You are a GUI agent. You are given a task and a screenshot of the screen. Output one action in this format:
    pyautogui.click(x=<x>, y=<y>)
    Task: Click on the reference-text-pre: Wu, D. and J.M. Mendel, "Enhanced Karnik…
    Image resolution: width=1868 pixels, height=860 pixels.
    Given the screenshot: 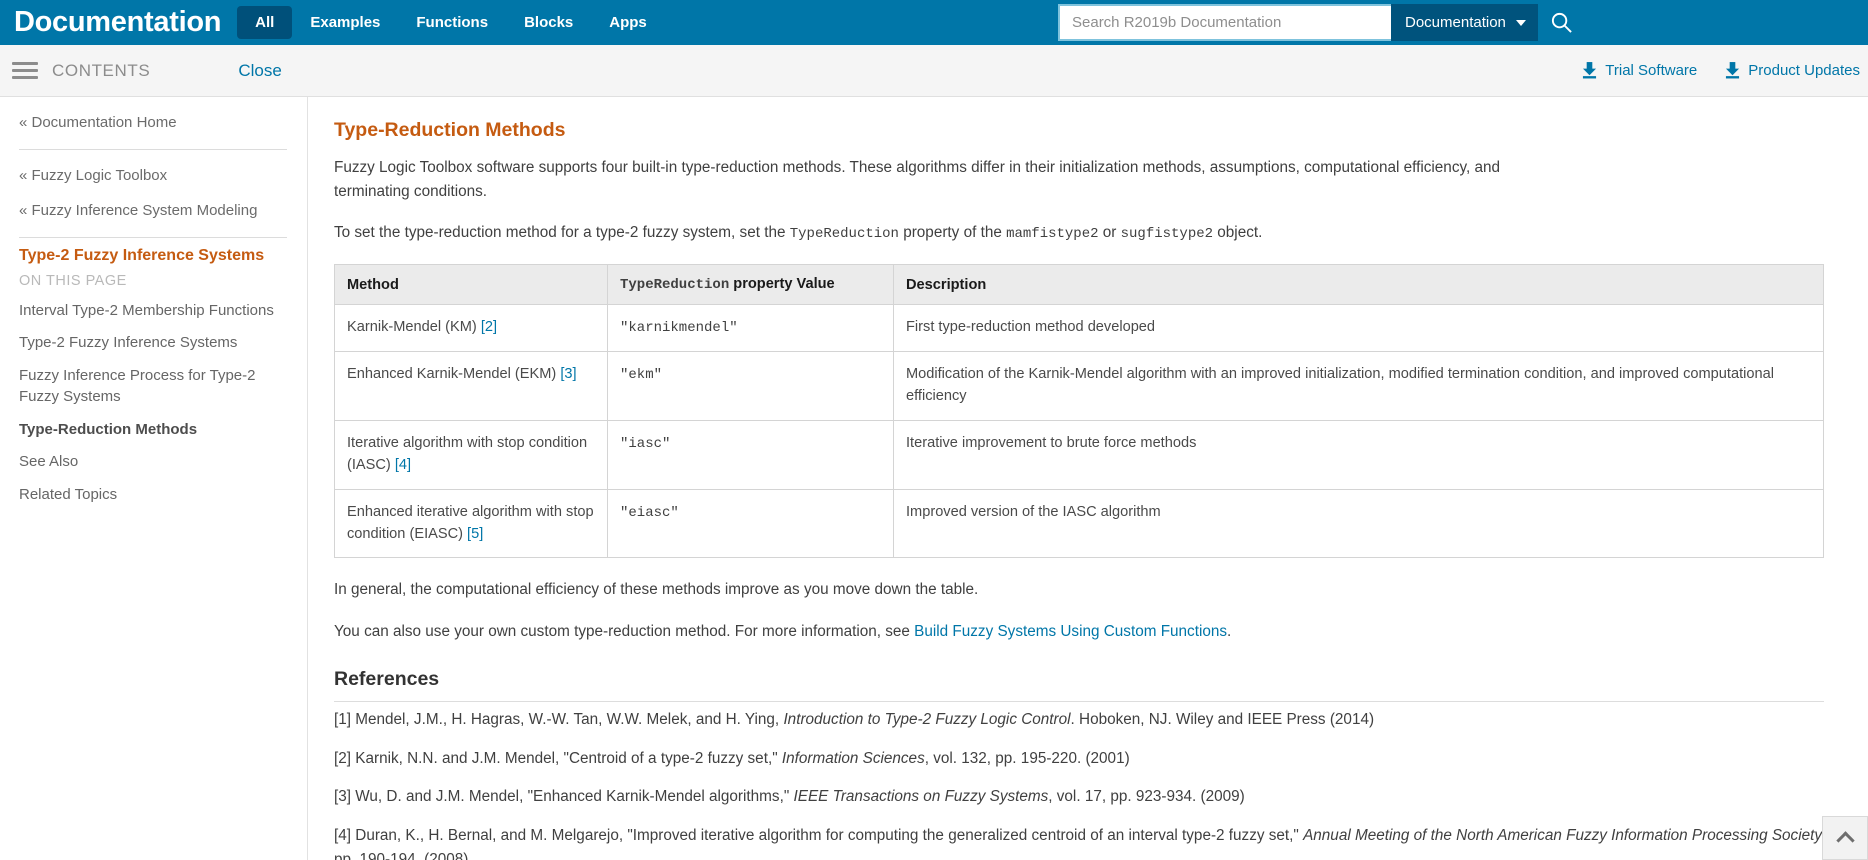 What is the action you would take?
    pyautogui.click(x=574, y=797)
    